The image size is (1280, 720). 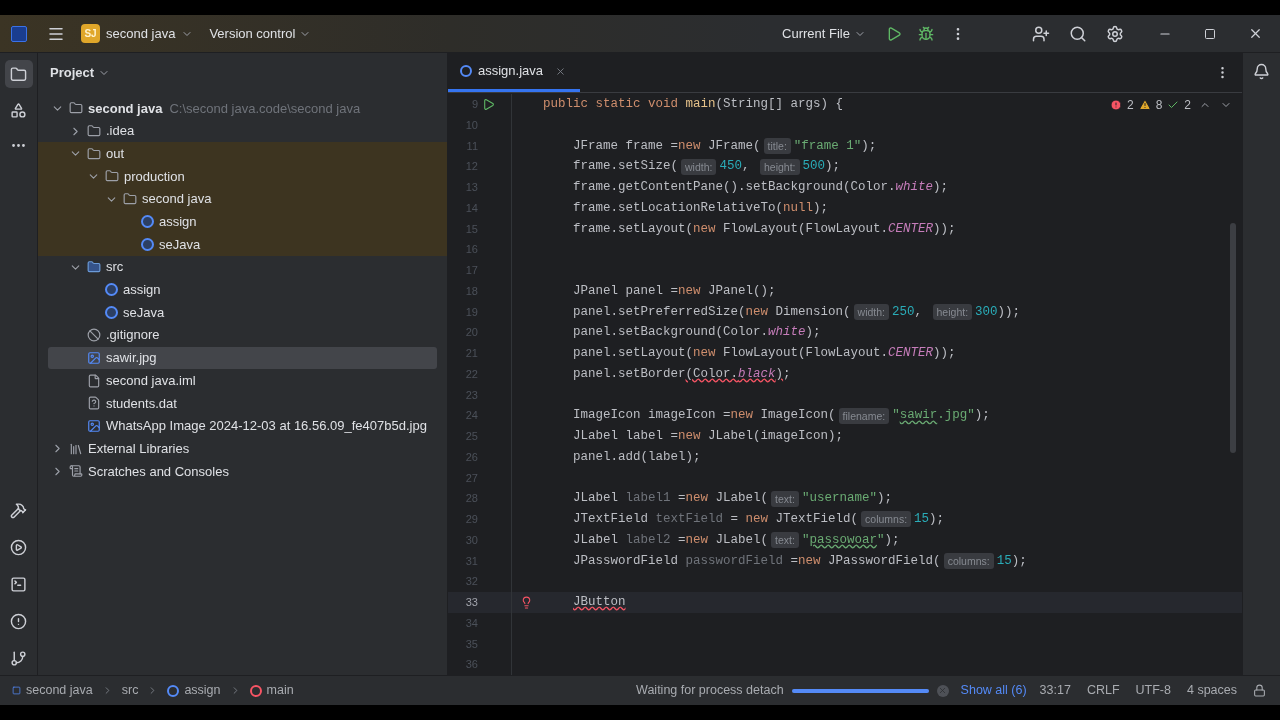 I want to click on module-folder-icon, so click(x=76, y=108).